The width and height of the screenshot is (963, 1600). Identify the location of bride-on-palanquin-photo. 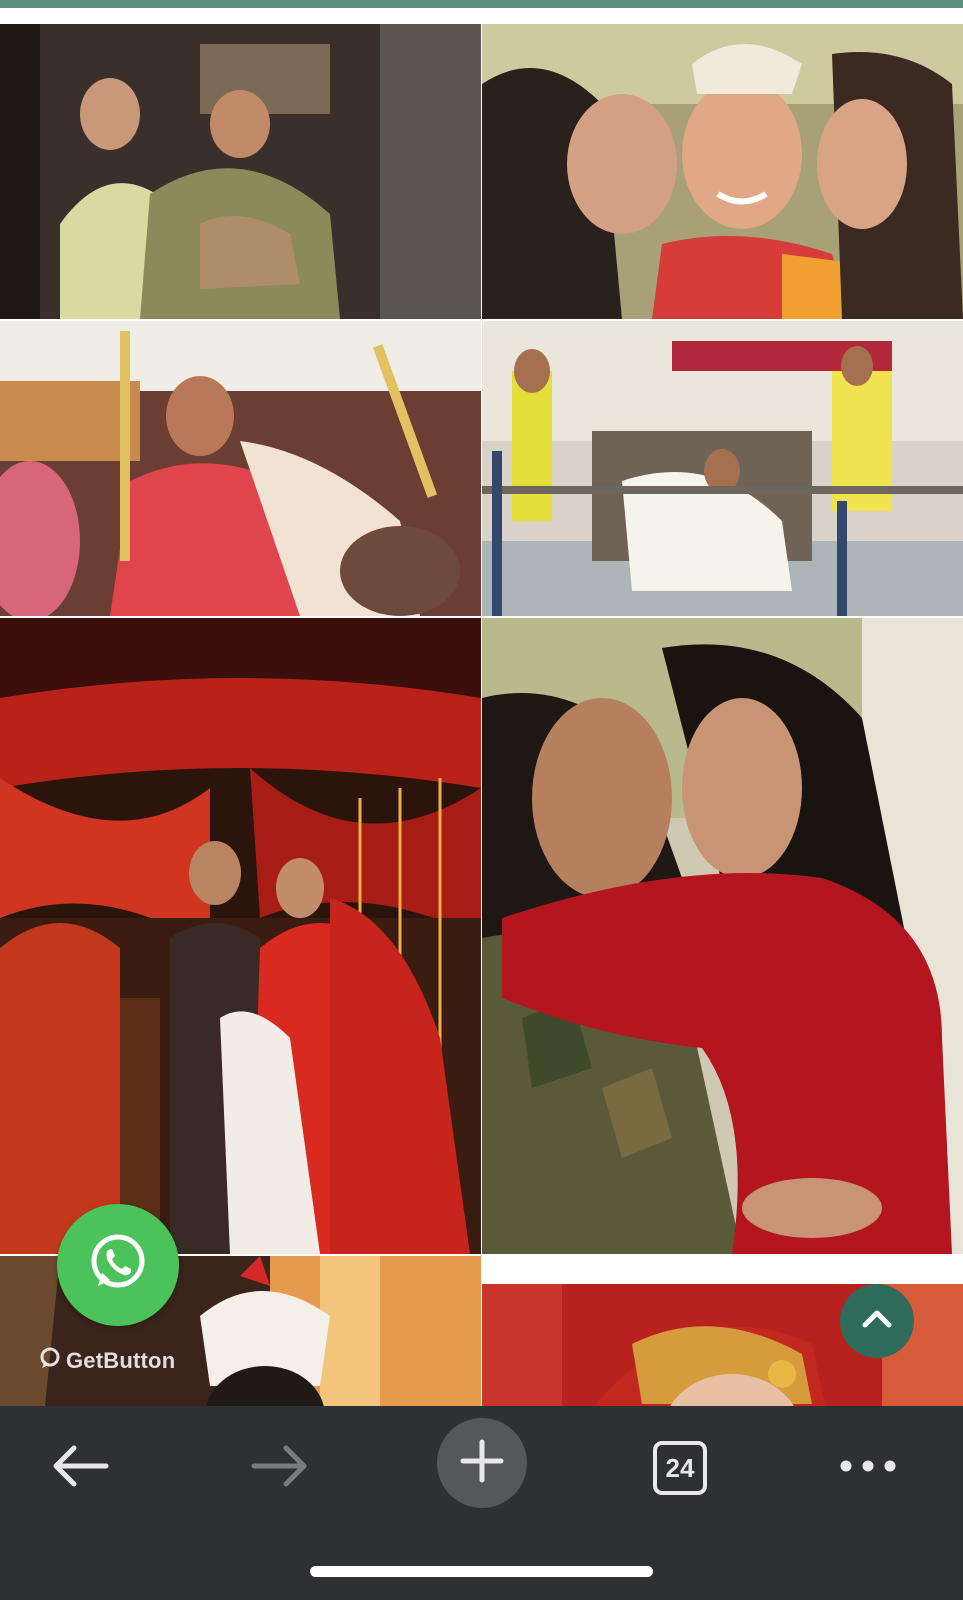
(722, 468).